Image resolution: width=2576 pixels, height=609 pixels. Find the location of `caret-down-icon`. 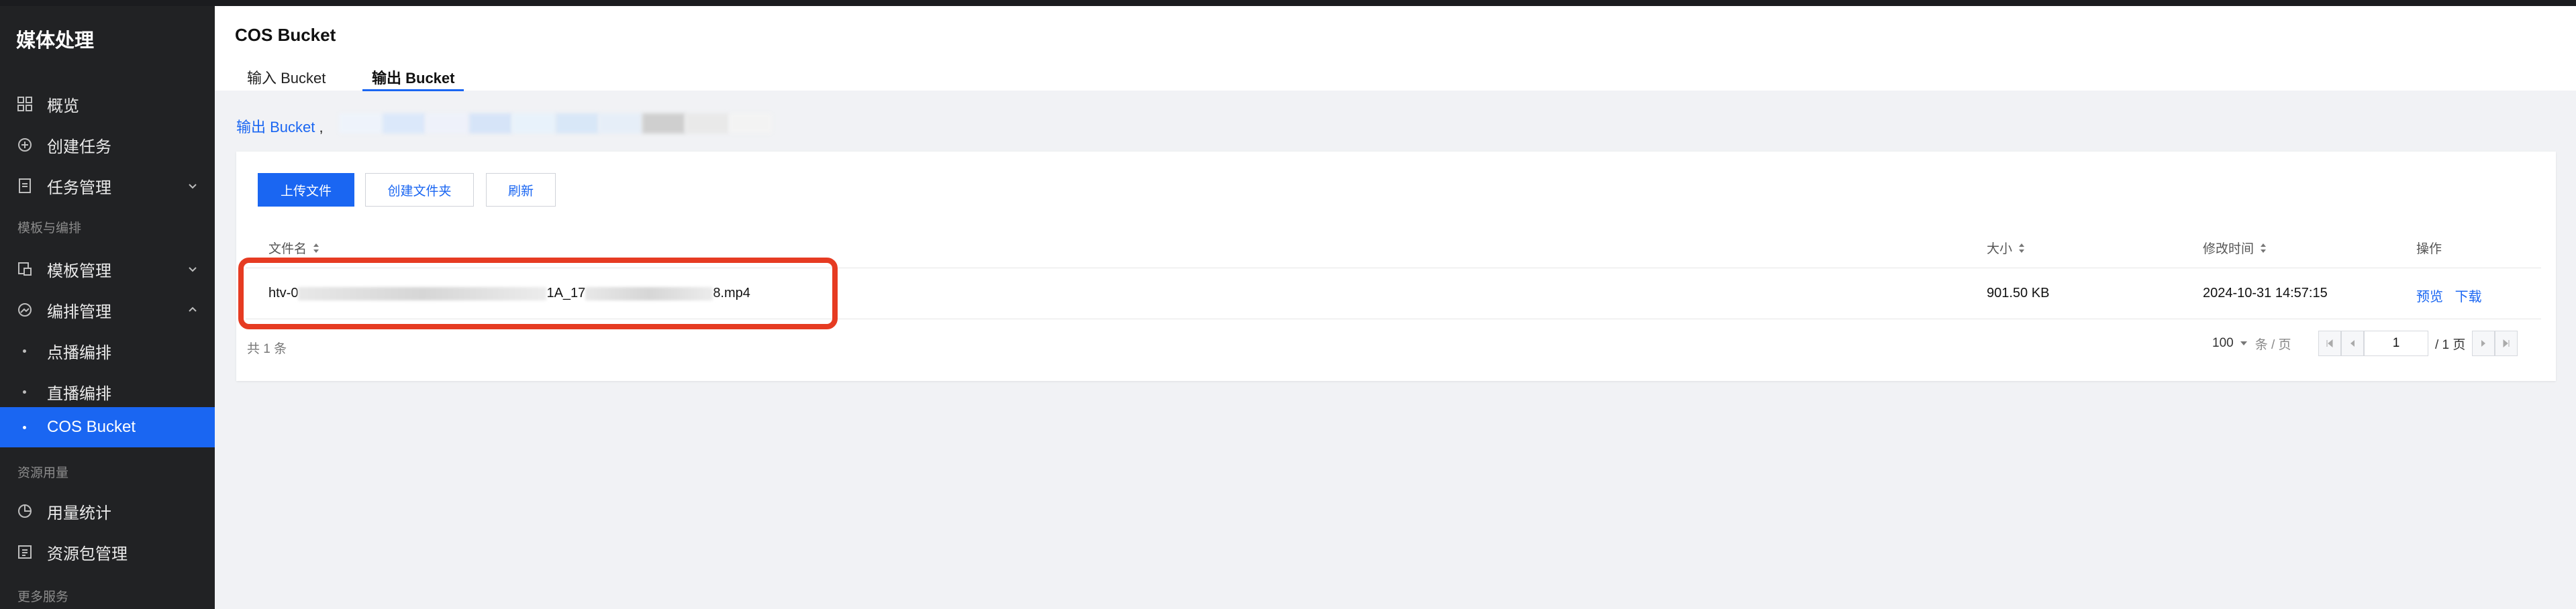

caret-down-icon is located at coordinates (2243, 343).